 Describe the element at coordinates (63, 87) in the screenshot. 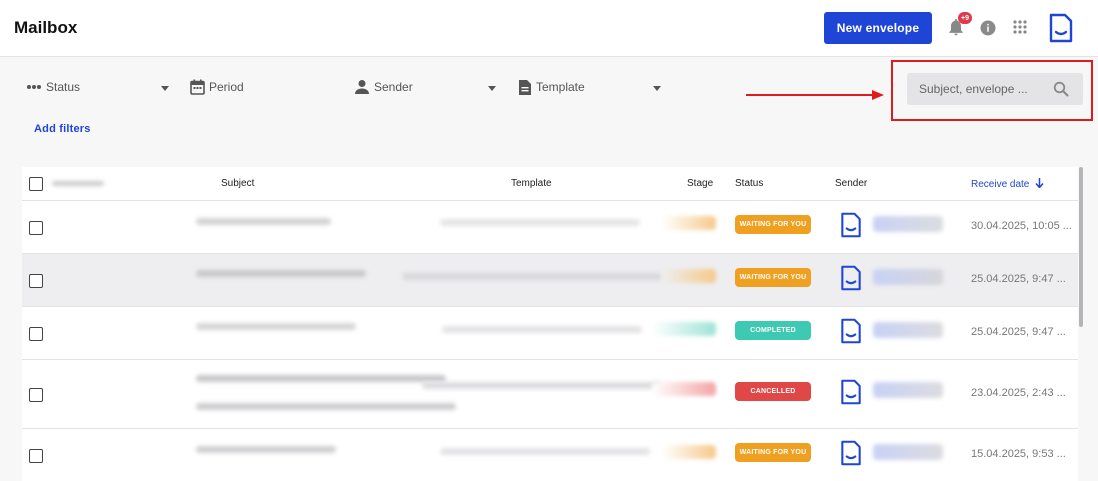

I see `status-filter-label: Status` at that location.